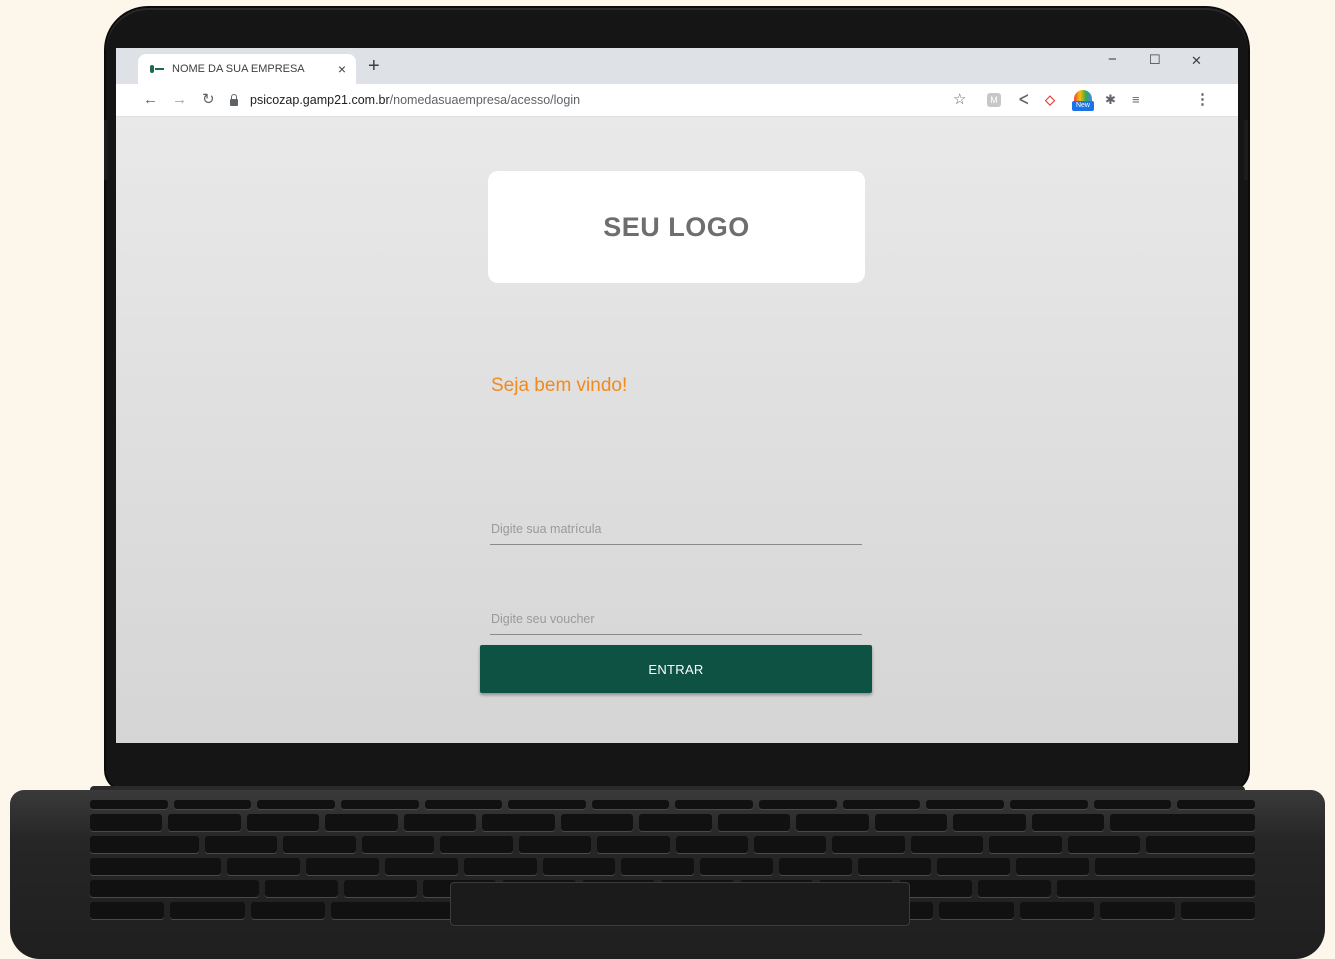 The width and height of the screenshot is (1335, 959). Describe the element at coordinates (1202, 100) in the screenshot. I see `browser-menu-icon: ⋮` at that location.